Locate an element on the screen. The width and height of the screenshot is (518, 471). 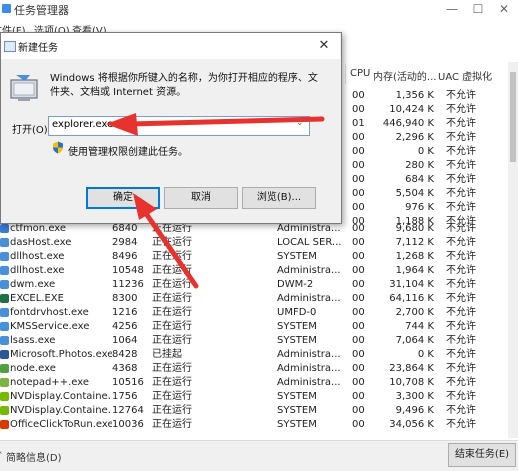
process-memory: 0 K is located at coordinates (425, 354).